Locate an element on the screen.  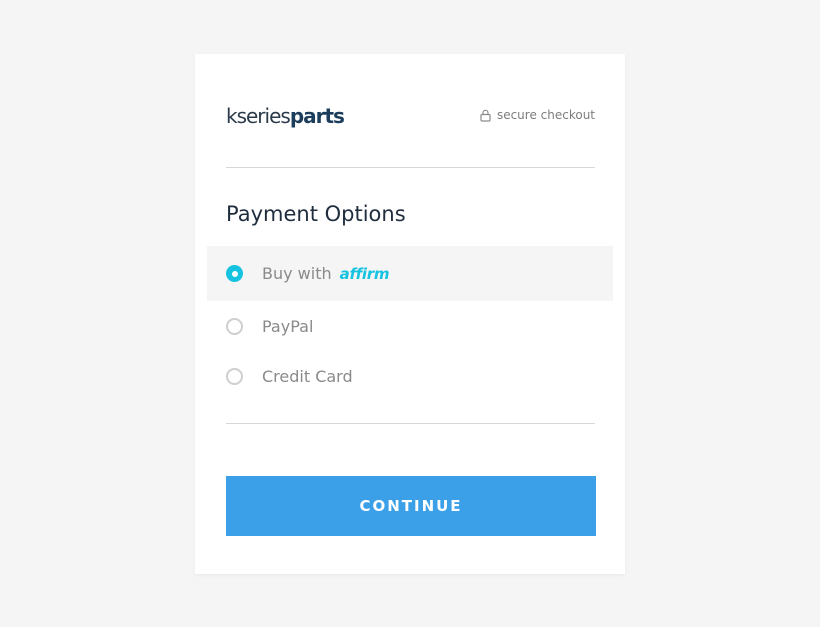
secure-checkout-indicator: secure checkout is located at coordinates (537, 115).